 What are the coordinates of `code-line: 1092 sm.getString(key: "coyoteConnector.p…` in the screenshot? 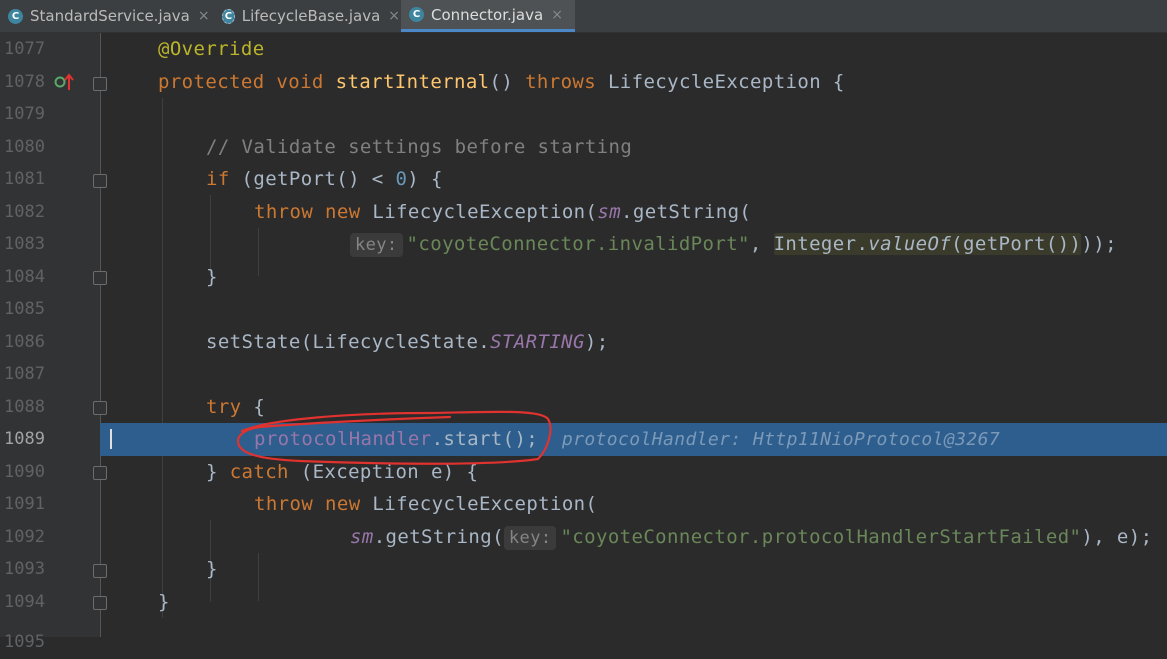 It's located at (583, 537).